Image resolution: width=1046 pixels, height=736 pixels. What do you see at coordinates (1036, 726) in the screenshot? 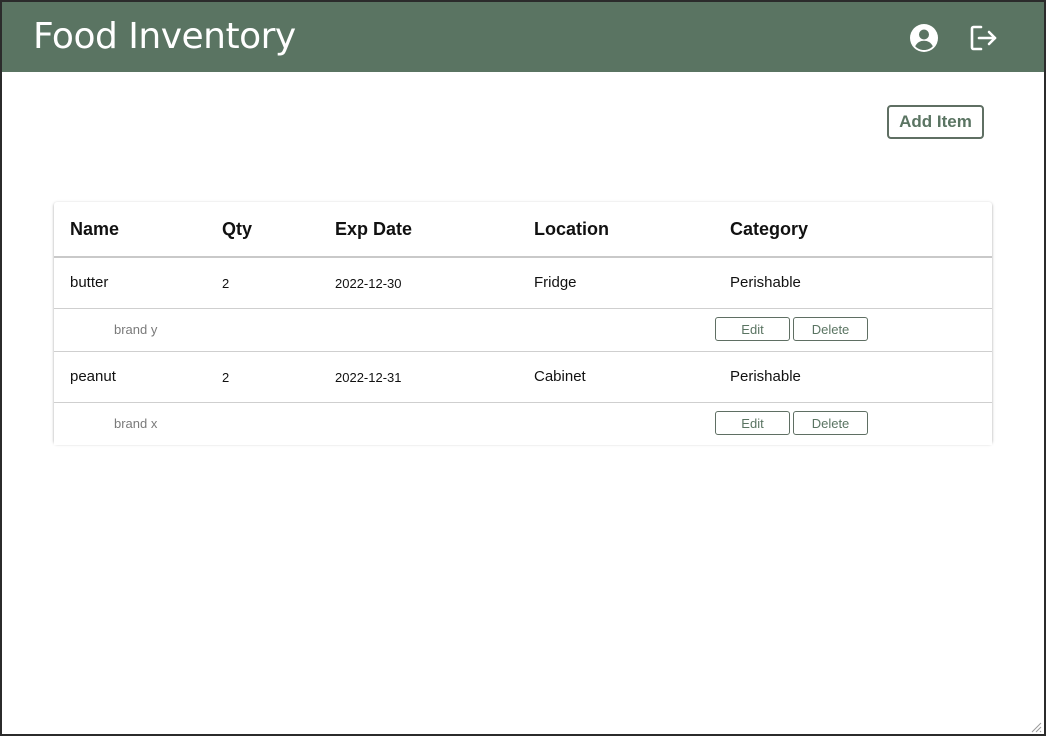
I see `resize-grip-icon` at bounding box center [1036, 726].